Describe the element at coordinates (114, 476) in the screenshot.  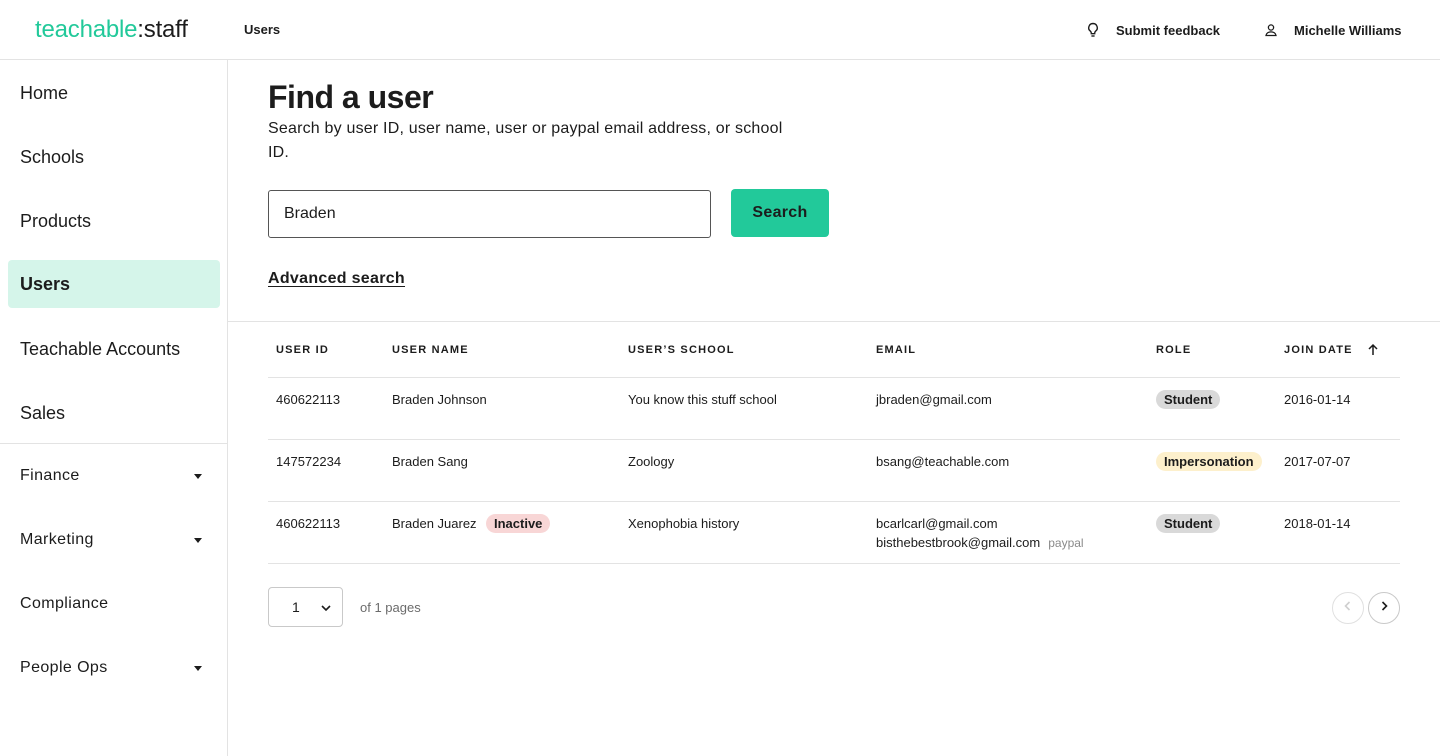
I see `sidebar-group-finance: Finance` at that location.